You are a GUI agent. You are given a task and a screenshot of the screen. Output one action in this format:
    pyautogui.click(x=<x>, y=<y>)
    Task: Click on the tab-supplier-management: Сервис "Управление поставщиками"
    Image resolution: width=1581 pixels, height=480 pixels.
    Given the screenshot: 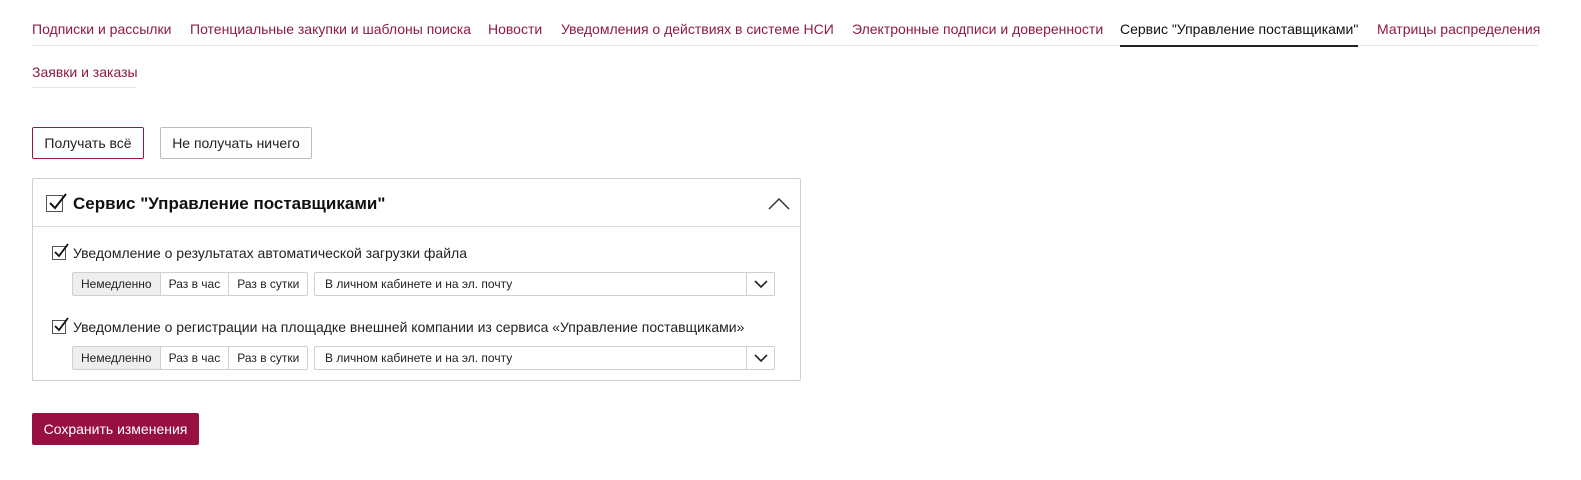 What is the action you would take?
    pyautogui.click(x=1239, y=33)
    